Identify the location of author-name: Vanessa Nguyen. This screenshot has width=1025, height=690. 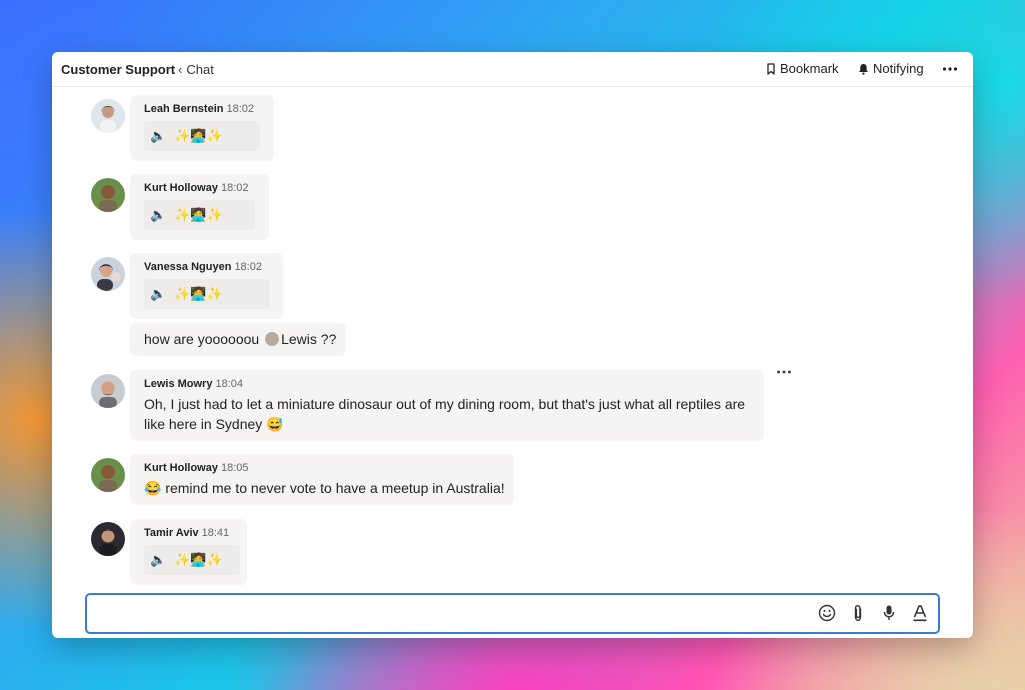
(187, 267).